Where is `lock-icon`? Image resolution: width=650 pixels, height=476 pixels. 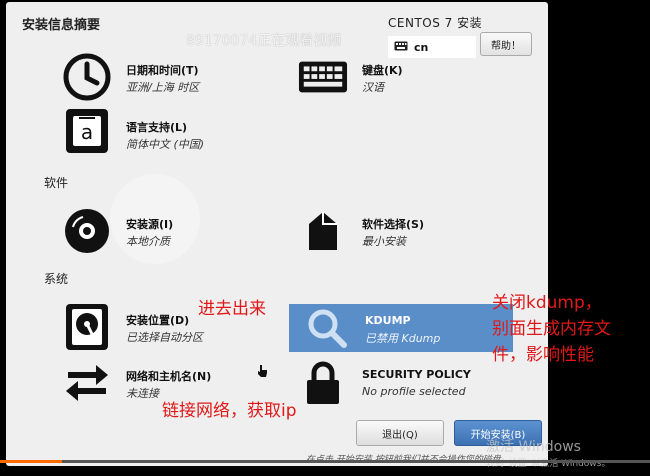
lock-icon is located at coordinates (323, 383).